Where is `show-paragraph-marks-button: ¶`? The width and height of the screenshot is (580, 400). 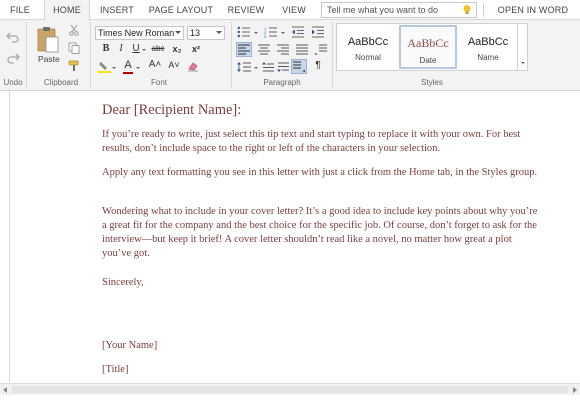
show-paragraph-marks-button: ¶ is located at coordinates (318, 66).